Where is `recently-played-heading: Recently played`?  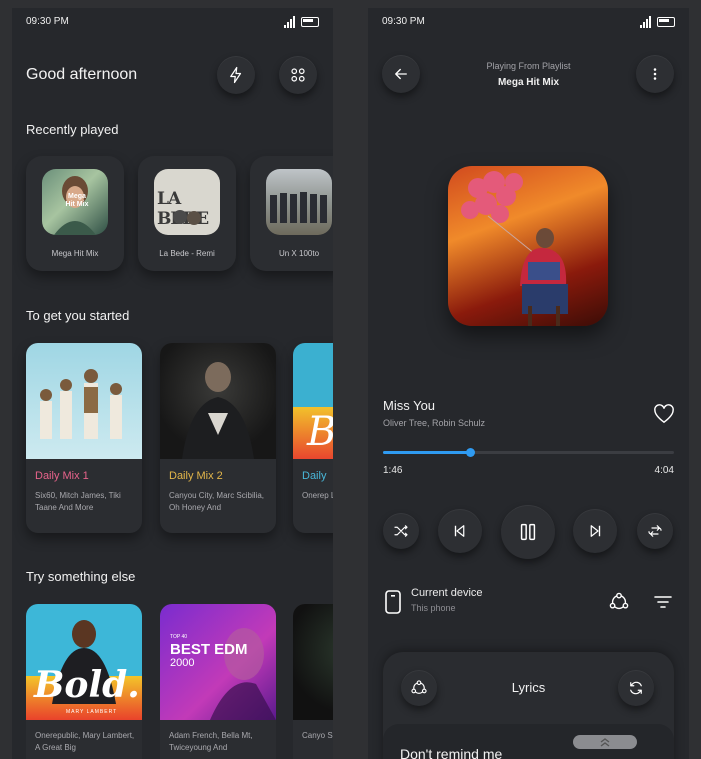
recently-played-heading: Recently played is located at coordinates (72, 129).